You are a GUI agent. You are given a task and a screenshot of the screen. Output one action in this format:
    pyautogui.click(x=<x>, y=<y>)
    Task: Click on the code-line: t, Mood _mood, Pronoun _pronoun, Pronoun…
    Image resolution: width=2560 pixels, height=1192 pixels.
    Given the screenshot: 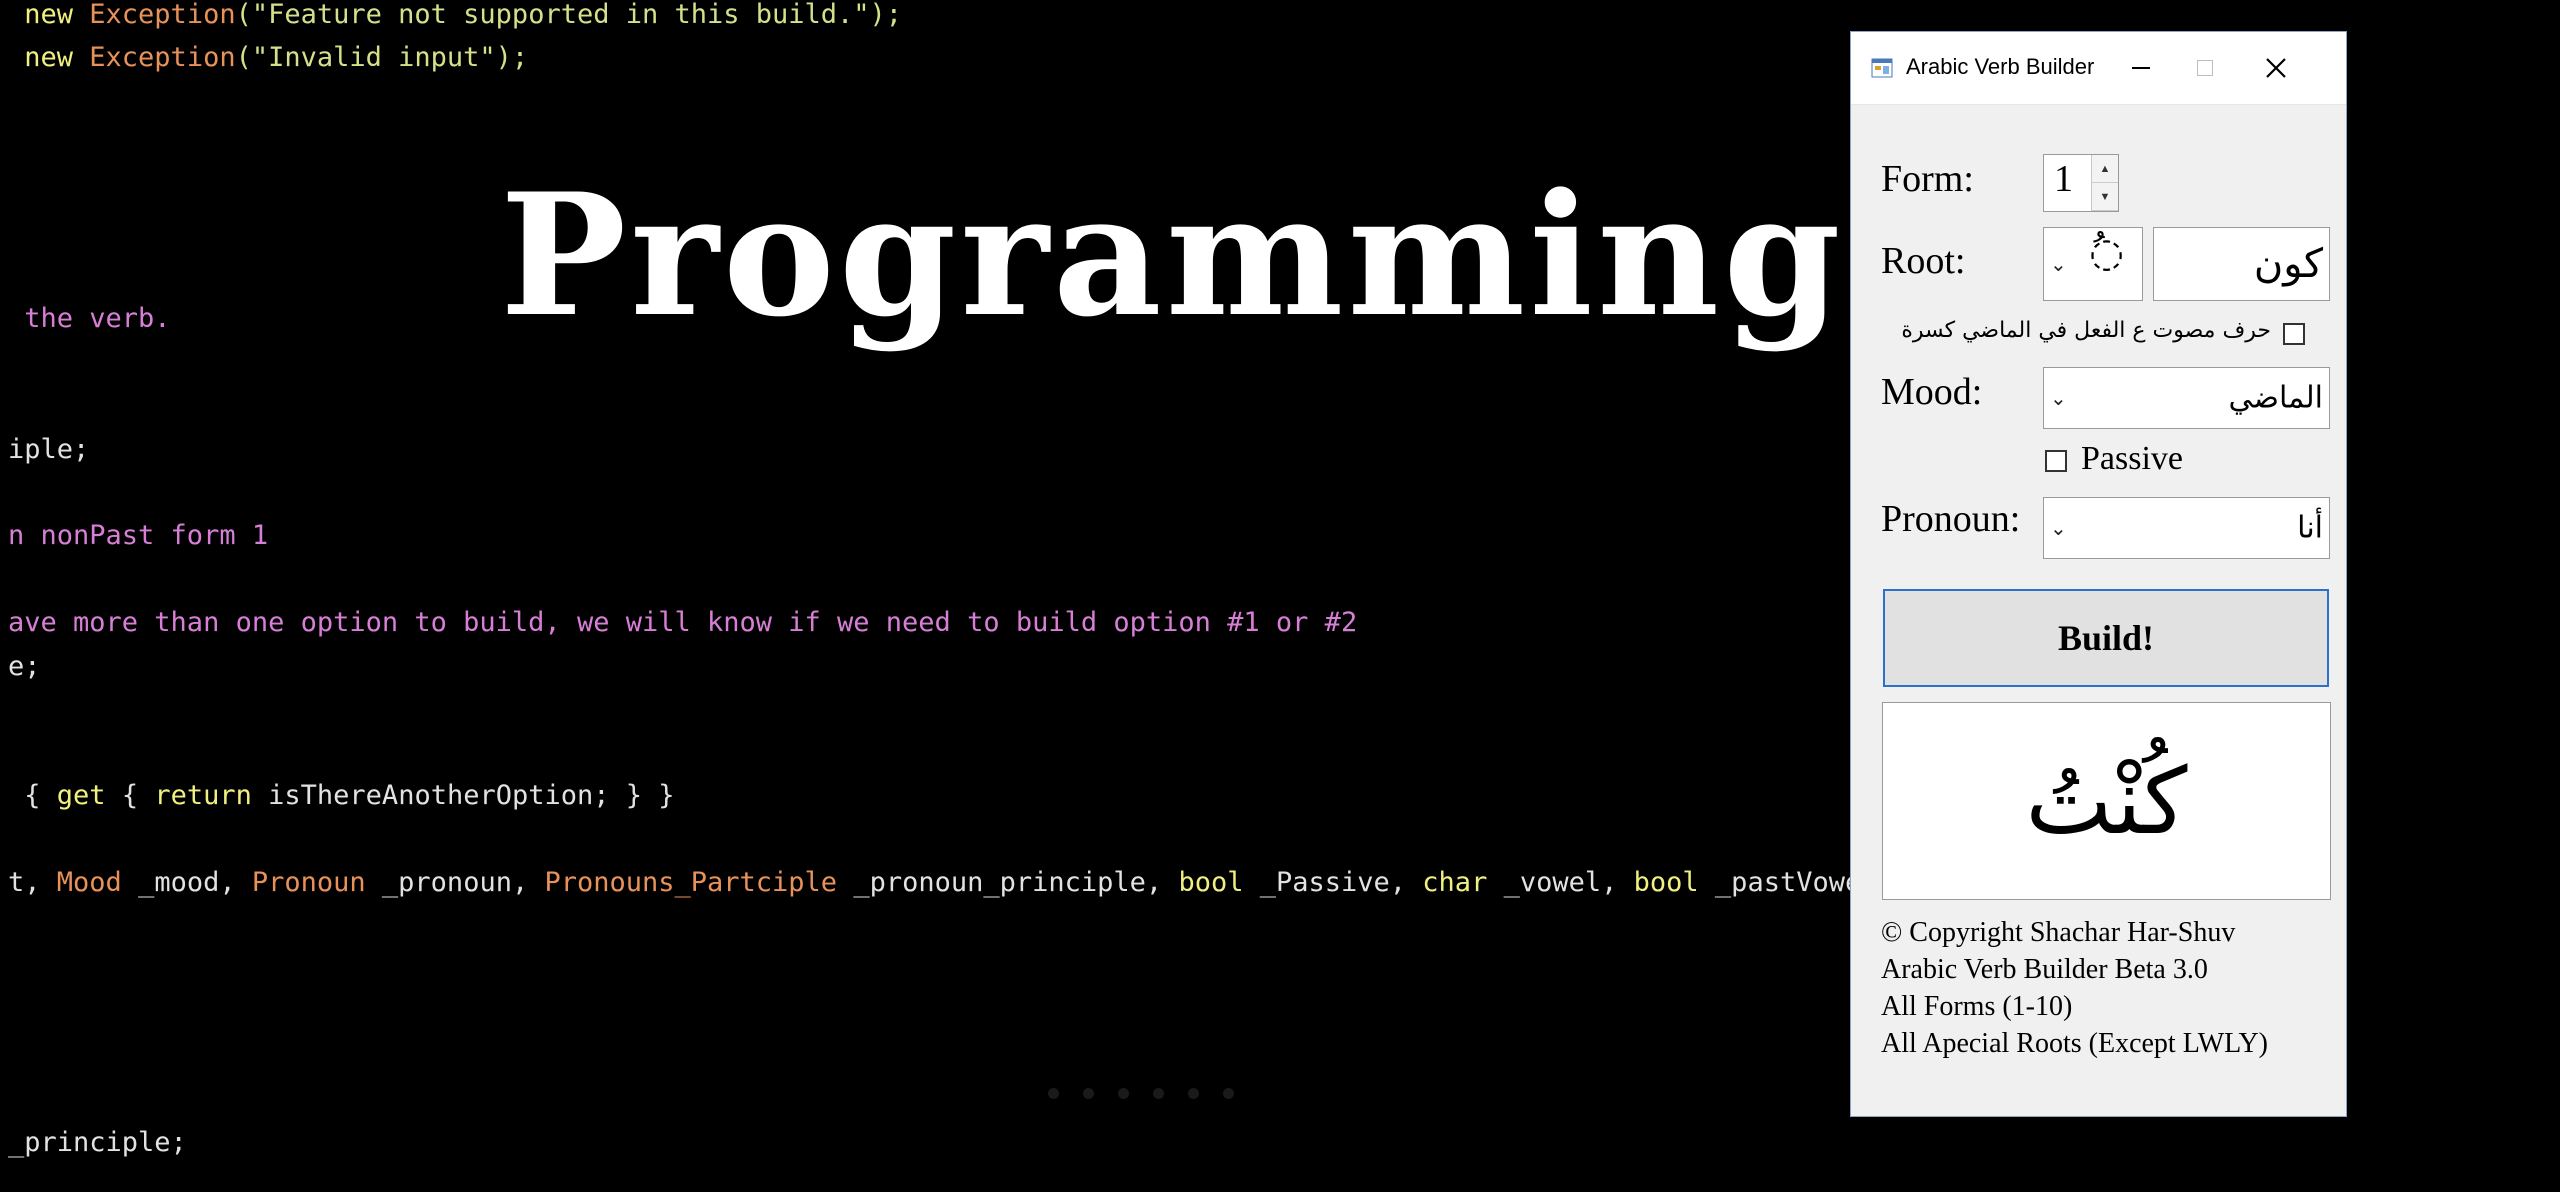 What is the action you would take?
    pyautogui.click(x=967, y=882)
    